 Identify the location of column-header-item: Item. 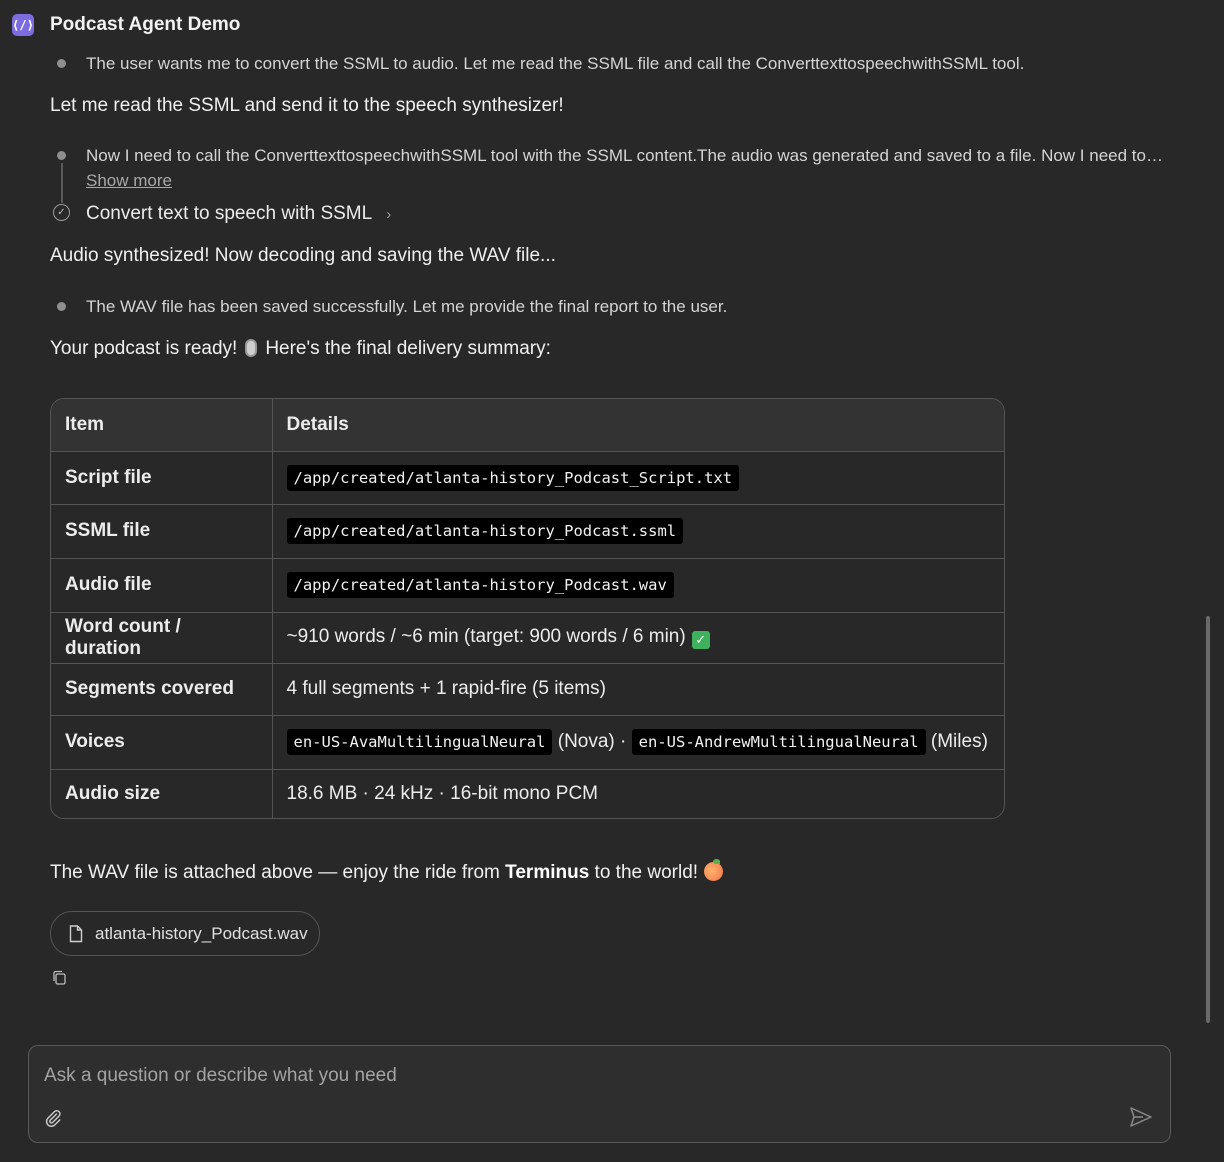
(162, 425).